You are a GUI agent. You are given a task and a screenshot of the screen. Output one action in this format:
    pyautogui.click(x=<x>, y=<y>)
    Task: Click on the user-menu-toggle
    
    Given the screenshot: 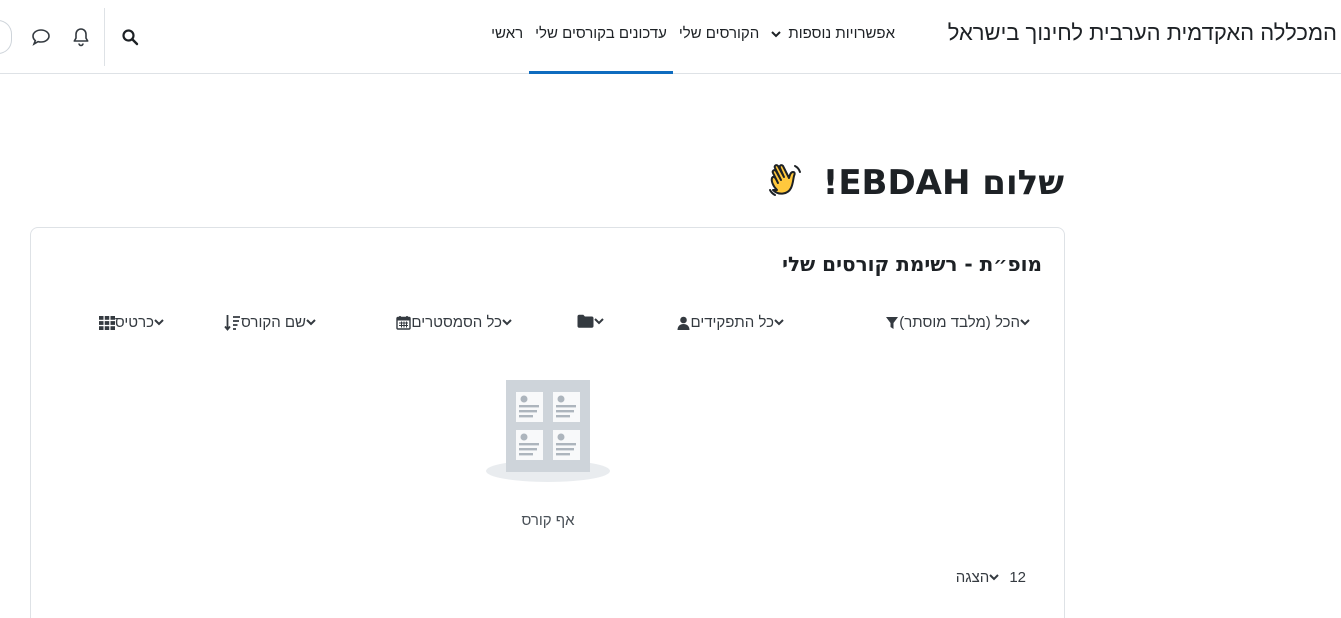 What is the action you would take?
    pyautogui.click(x=6, y=37)
    